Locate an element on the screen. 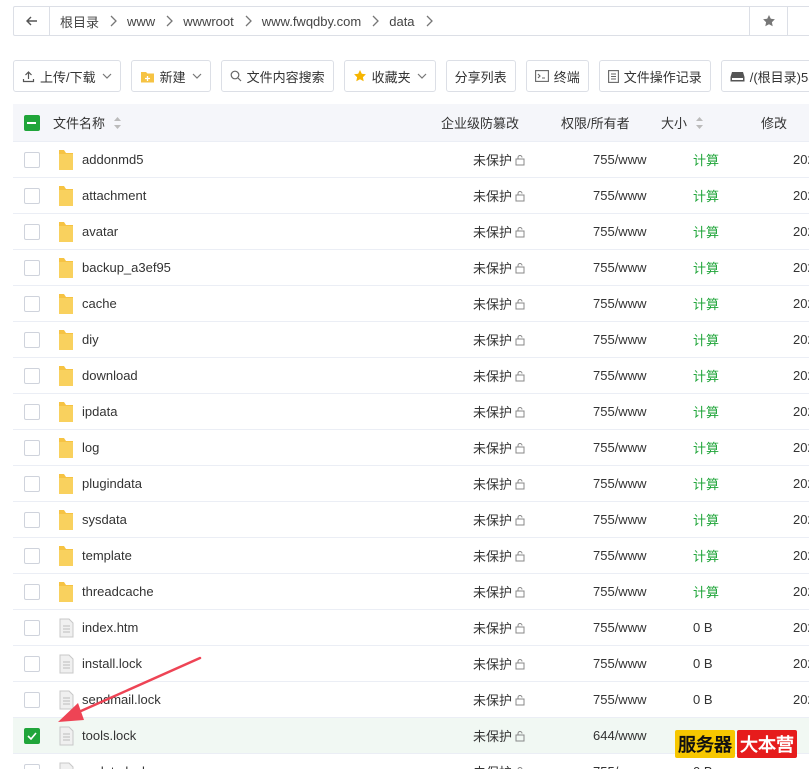  table-row: avatar未保护 755/www计算202 is located at coordinates (411, 232).